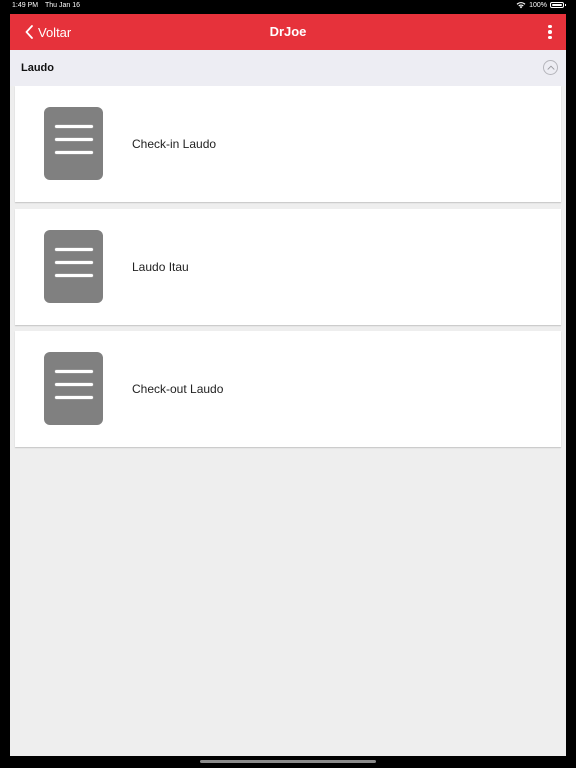 The image size is (576, 768). I want to click on navigation-bar: Voltar DrJoe, so click(288, 32).